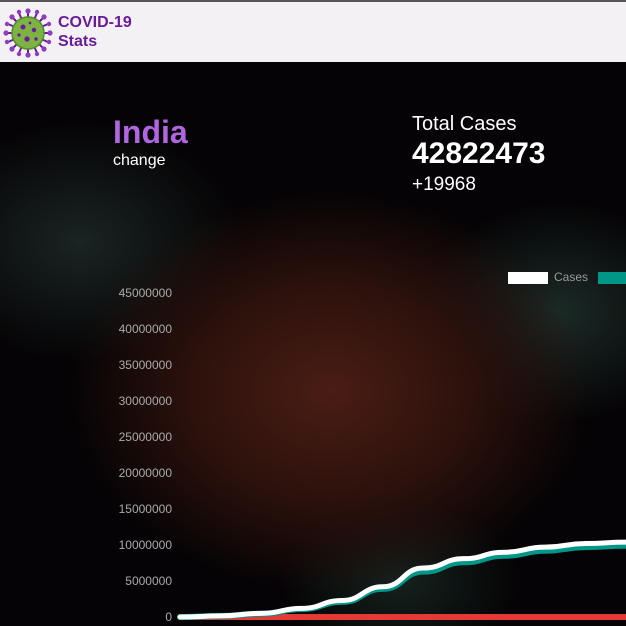 This screenshot has height=626, width=626. What do you see at coordinates (146, 329) in the screenshot?
I see `y-tick-label: 40000000` at bounding box center [146, 329].